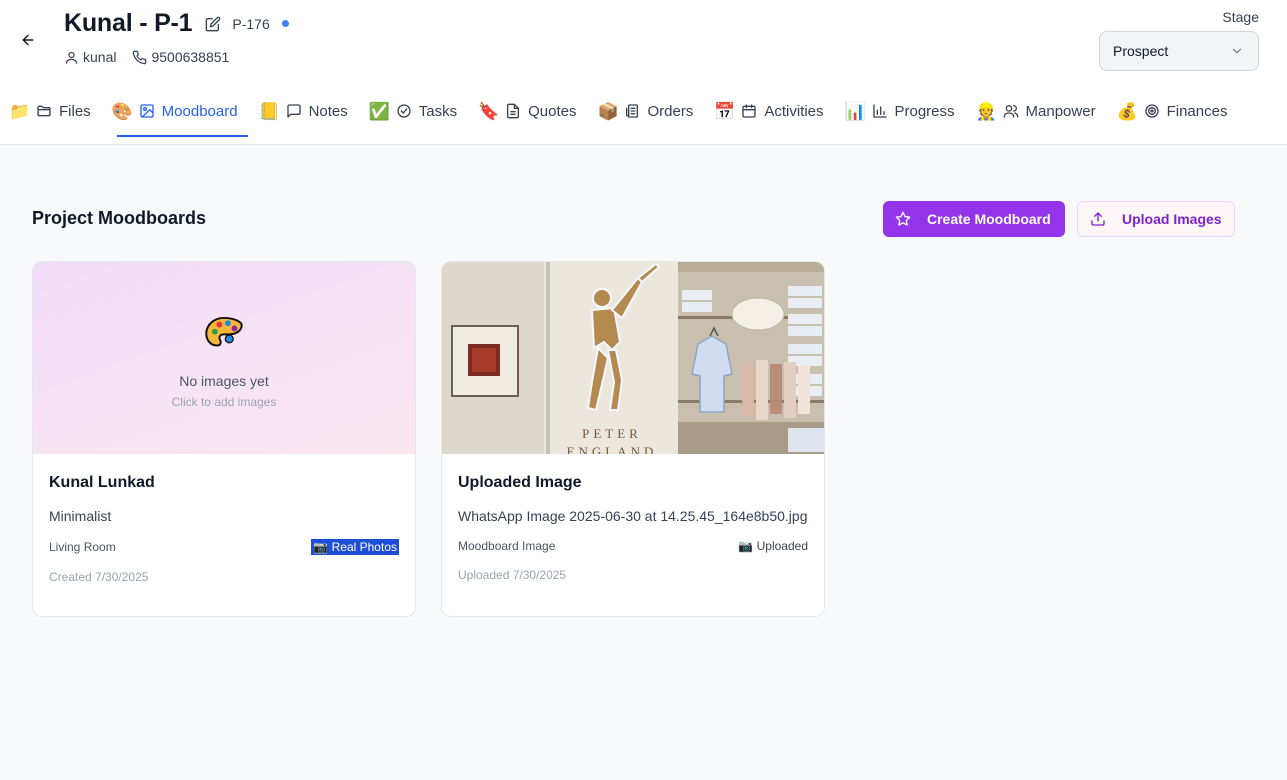 This screenshot has height=780, width=1287. Describe the element at coordinates (140, 57) in the screenshot. I see `phone-icon` at that location.